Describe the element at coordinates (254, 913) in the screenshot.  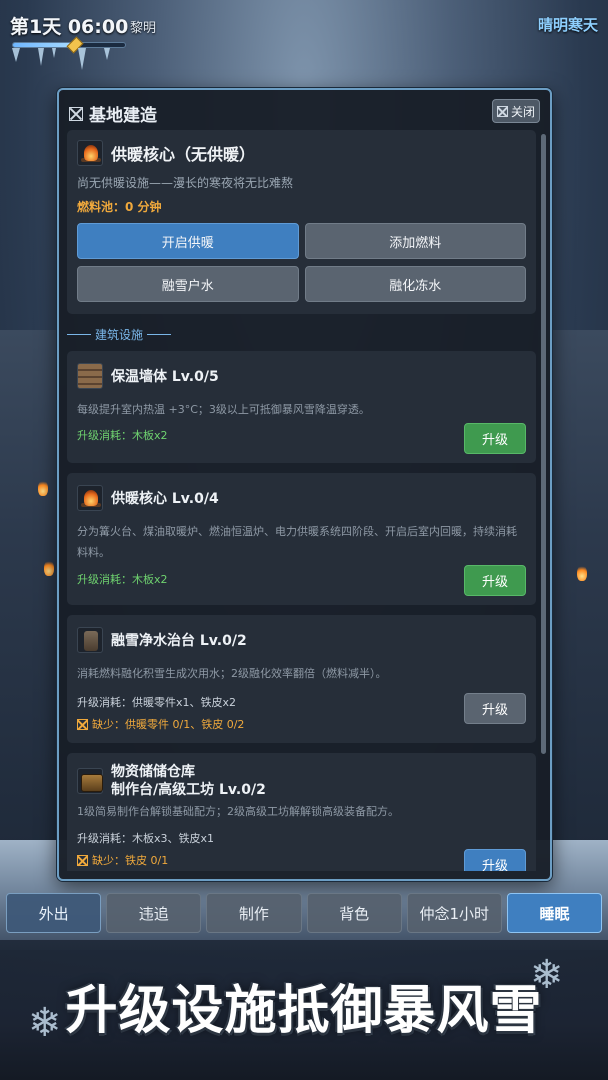
I see `craft-button: 制作` at that location.